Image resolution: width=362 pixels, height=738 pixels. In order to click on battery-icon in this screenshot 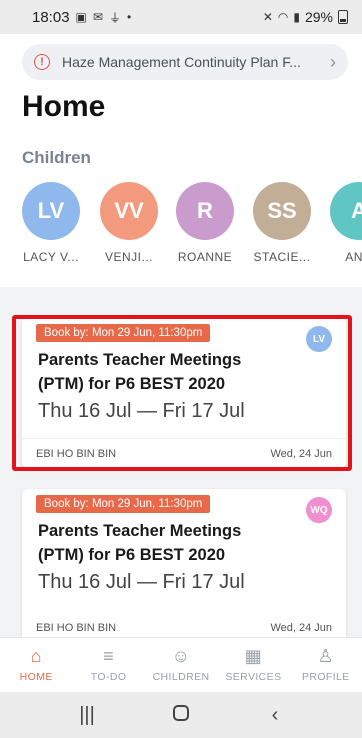, I will do `click(343, 17)`.